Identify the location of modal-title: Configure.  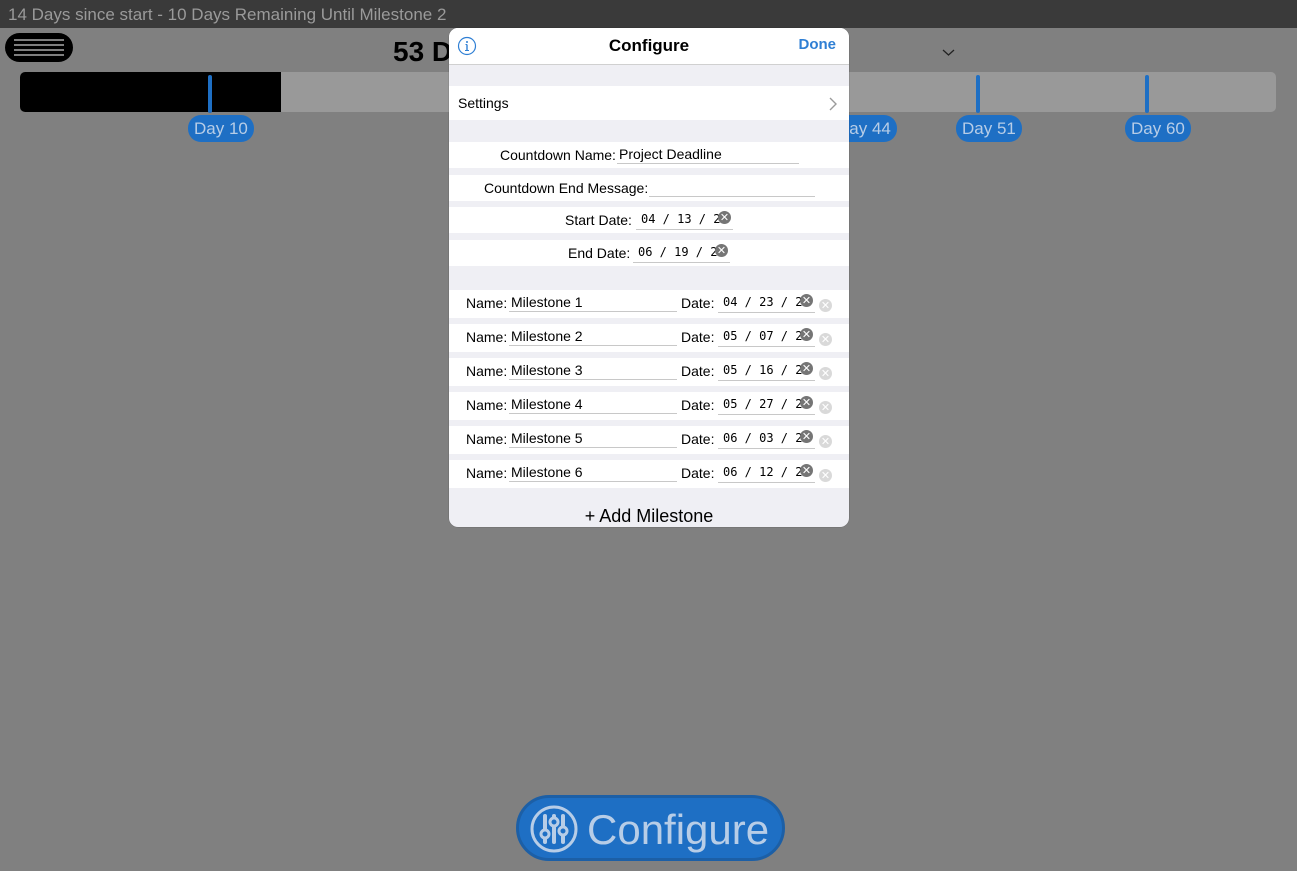
(649, 45).